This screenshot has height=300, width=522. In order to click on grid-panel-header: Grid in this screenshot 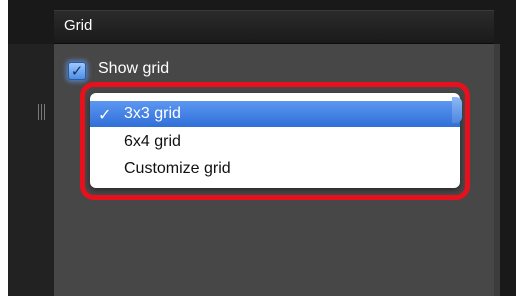, I will do `click(274, 27)`.